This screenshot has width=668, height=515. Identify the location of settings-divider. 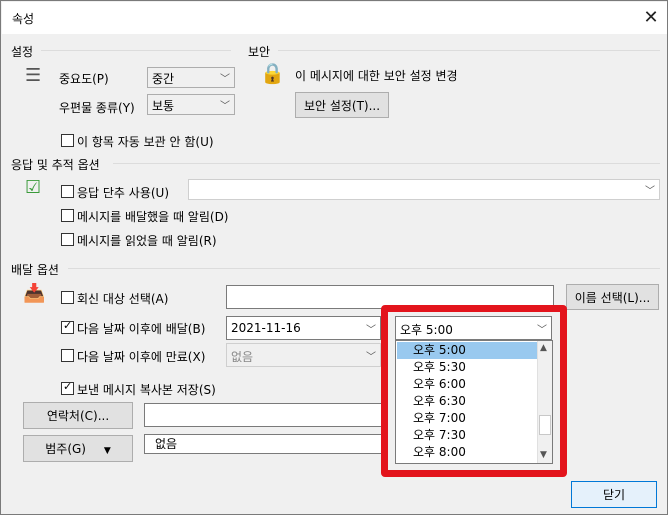
(136, 50).